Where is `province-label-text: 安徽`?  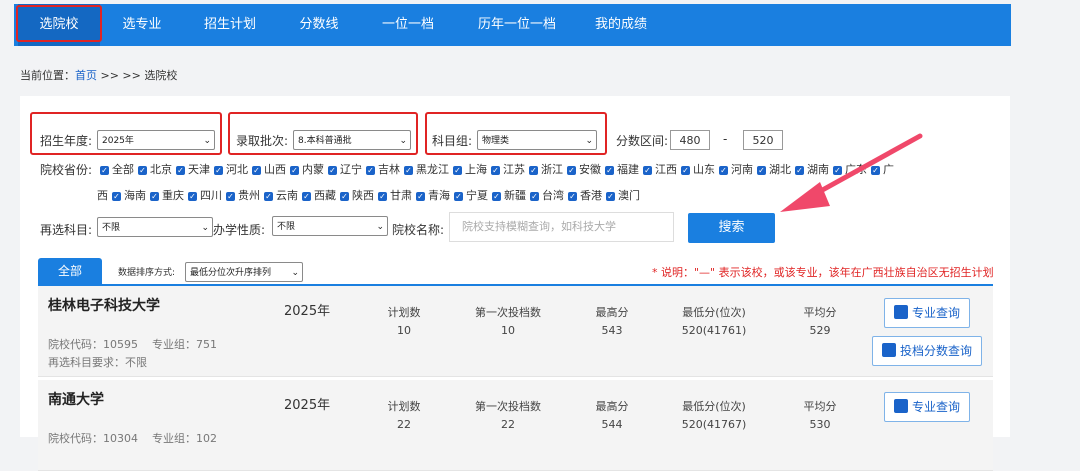
province-label-text: 安徽 is located at coordinates (590, 169).